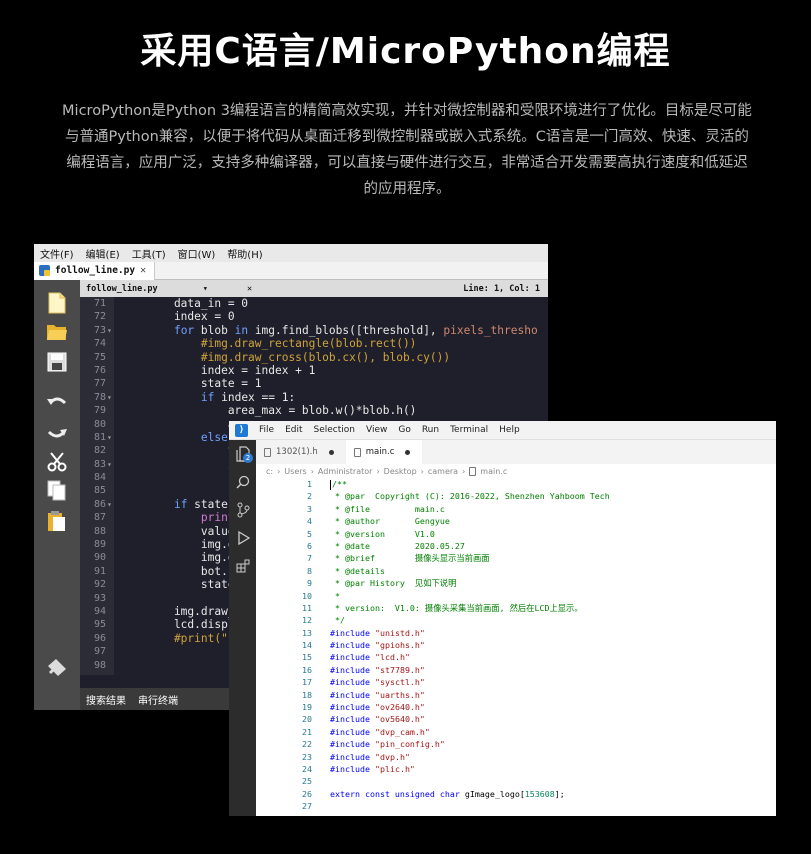  What do you see at coordinates (99, 638) in the screenshot?
I see `line-number: 96` at bounding box center [99, 638].